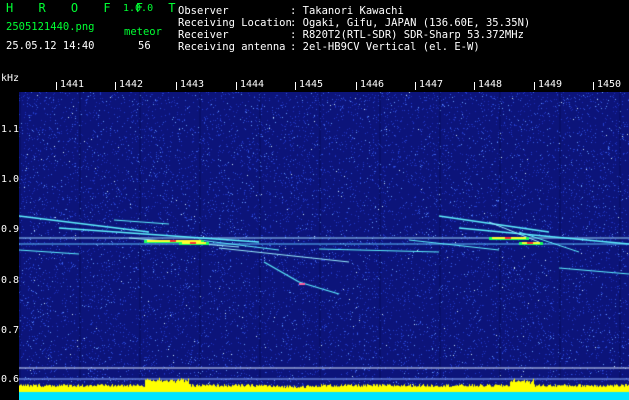 This screenshot has height=400, width=629. I want to click on observer-label: Observer, so click(203, 11).